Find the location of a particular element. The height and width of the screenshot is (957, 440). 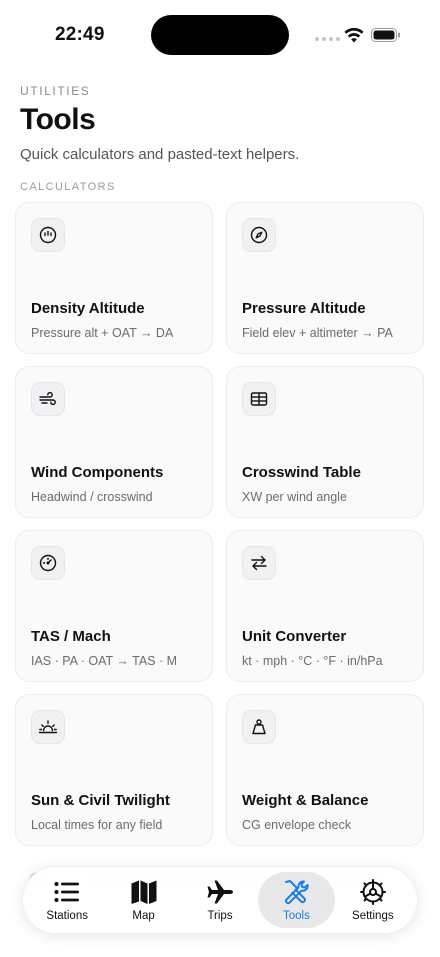

tool-card-description: XW per wind angle is located at coordinates (294, 497).